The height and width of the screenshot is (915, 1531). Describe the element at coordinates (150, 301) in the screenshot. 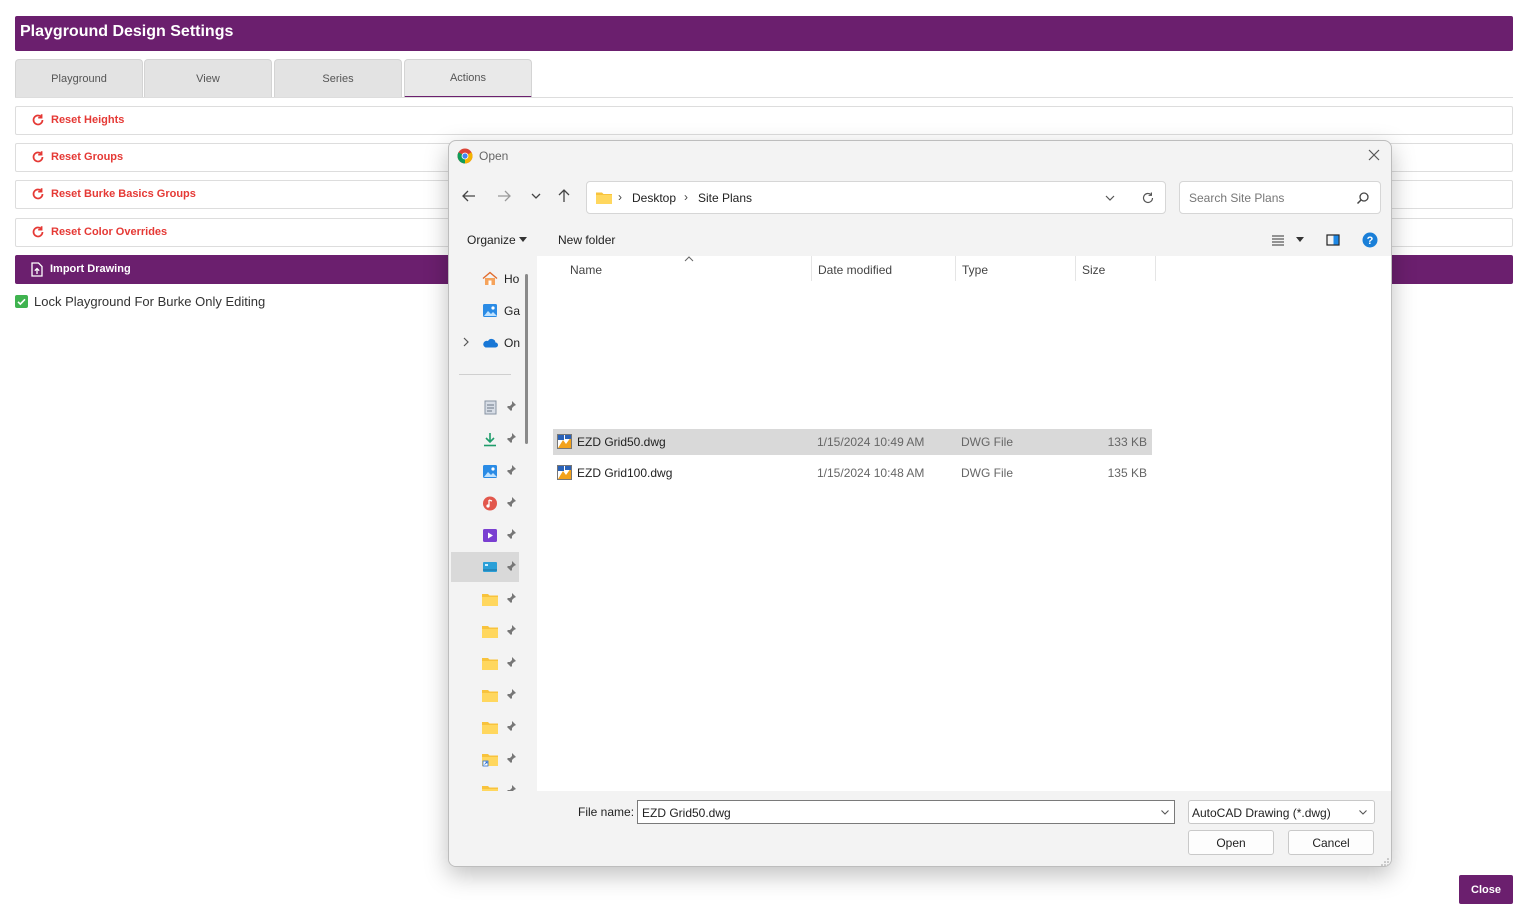

I see `lock-playground-label: Lock Playground For Burke Only Editing` at that location.